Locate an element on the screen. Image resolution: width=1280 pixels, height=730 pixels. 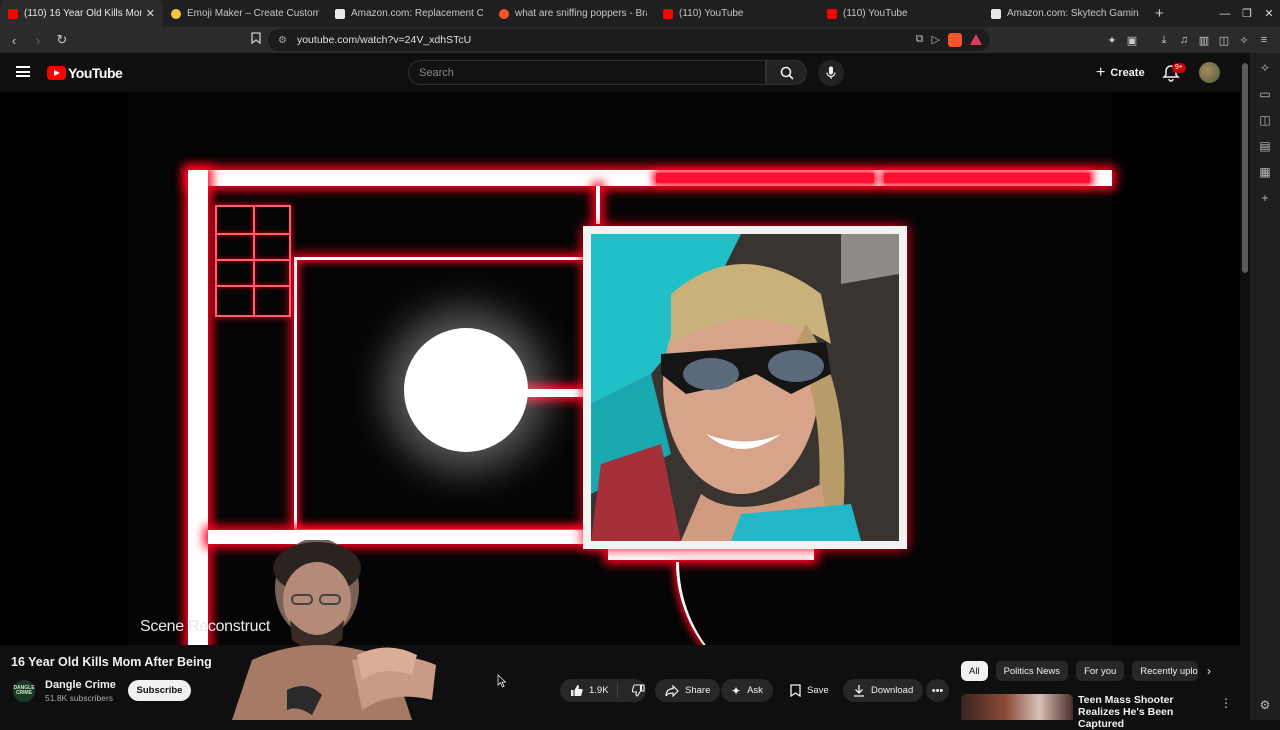
ask-button: ✦ Ask is located at coordinates (747, 690).